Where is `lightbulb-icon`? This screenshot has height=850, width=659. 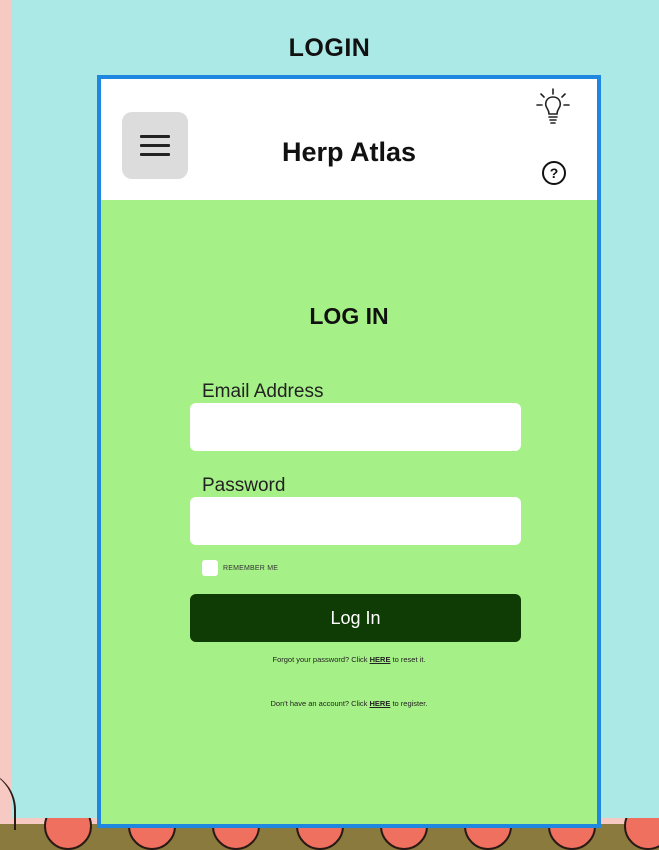
lightbulb-icon is located at coordinates (553, 107).